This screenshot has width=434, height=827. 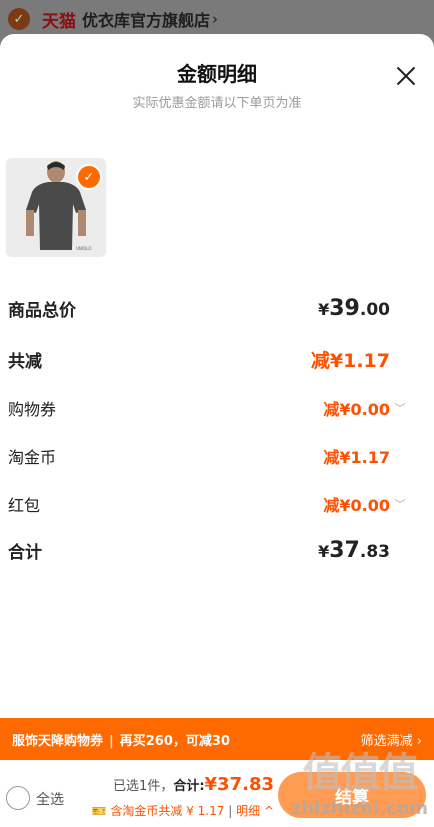 I want to click on goods-total-value: ¥39.00, so click(x=354, y=308).